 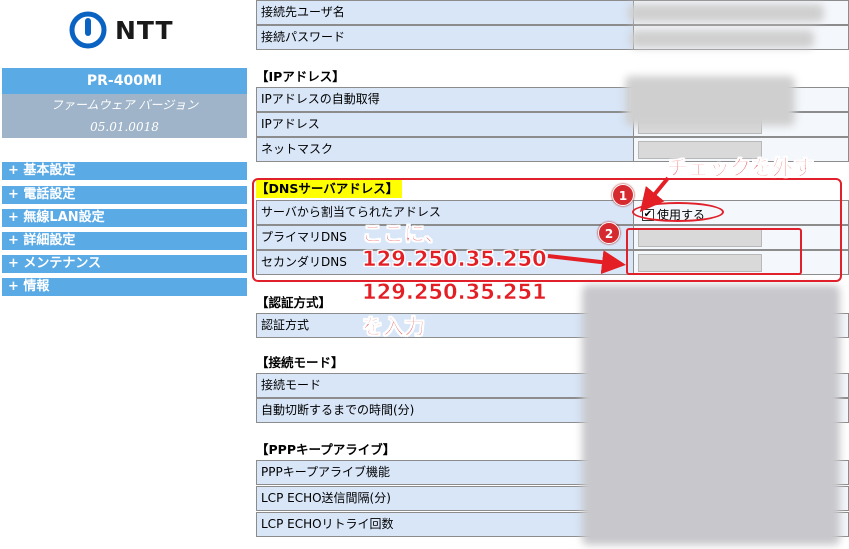 What do you see at coordinates (623, 195) in the screenshot?
I see `step-1-badge: 1` at bounding box center [623, 195].